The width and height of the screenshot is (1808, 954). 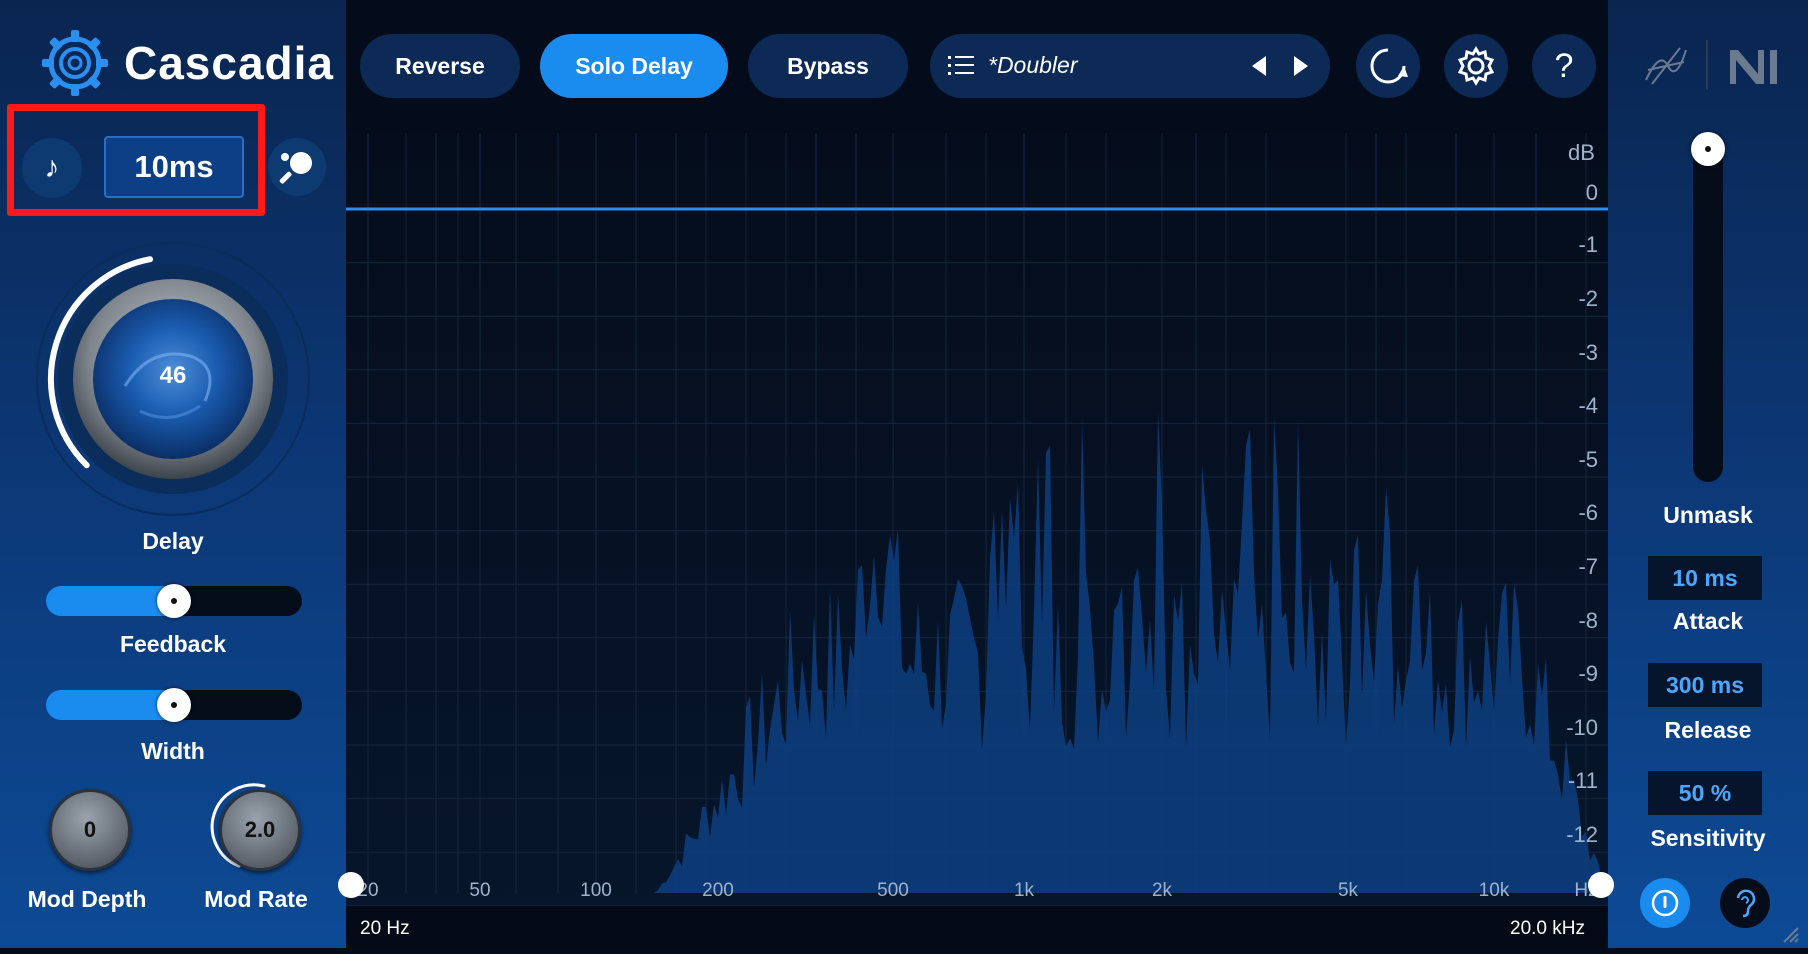 What do you see at coordinates (1588, 352) in the screenshot?
I see `db-label: -3` at bounding box center [1588, 352].